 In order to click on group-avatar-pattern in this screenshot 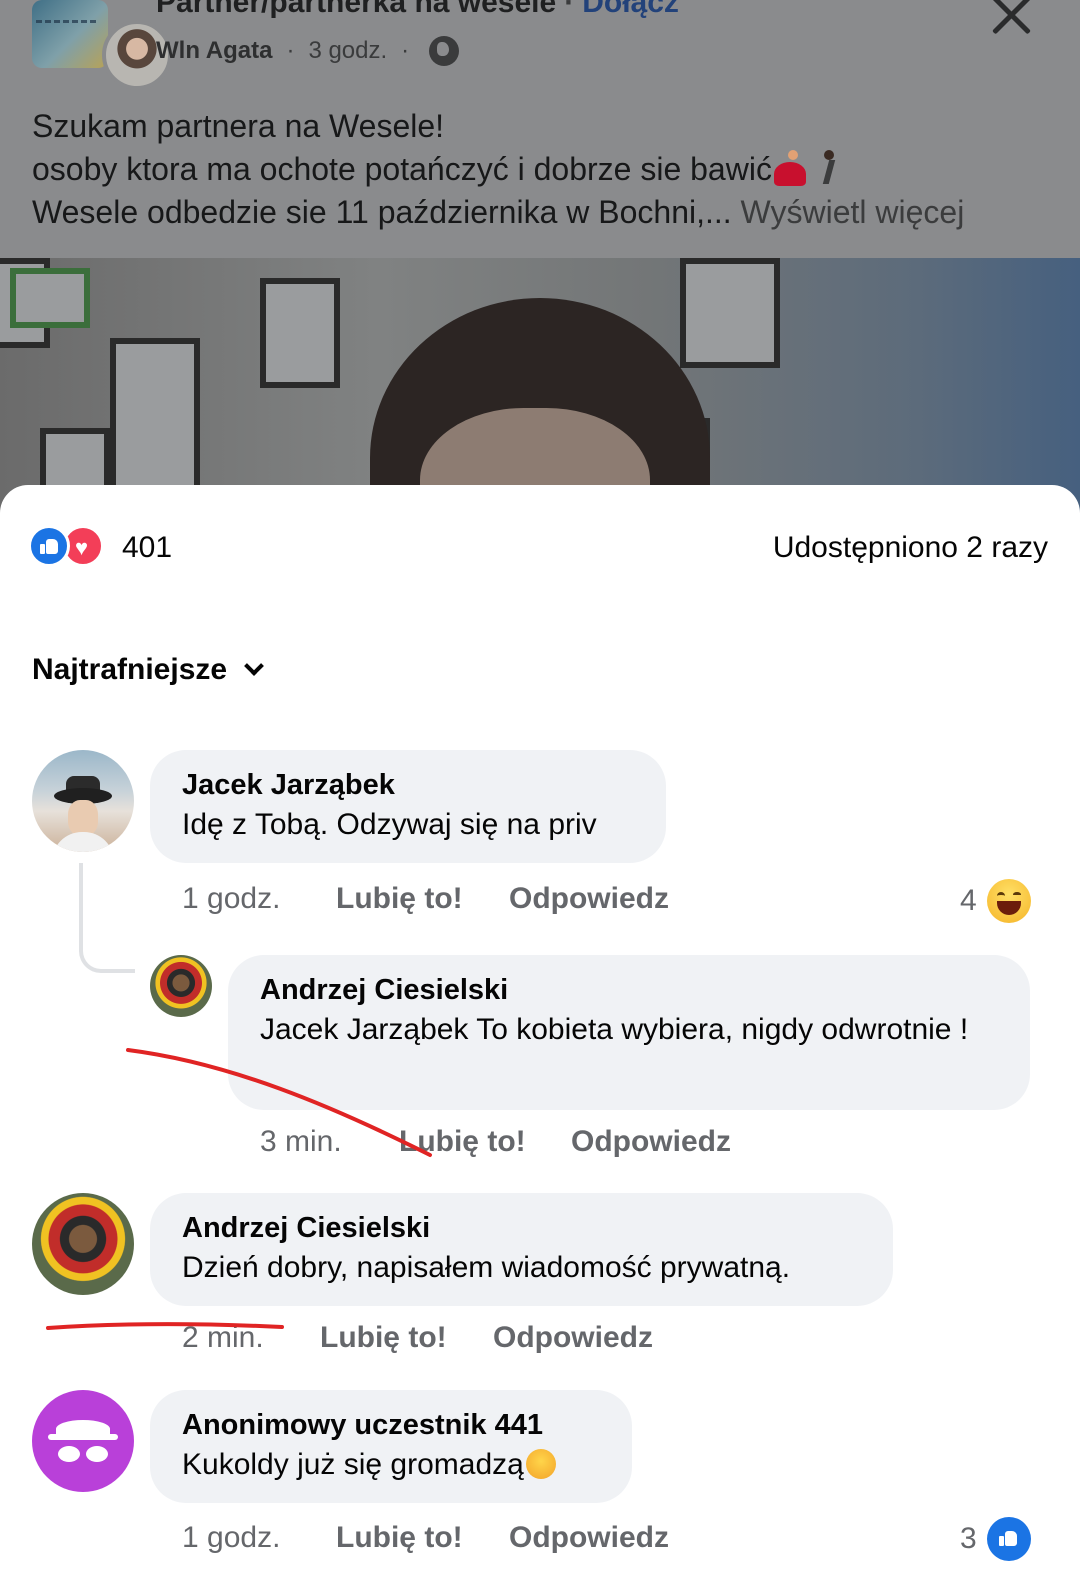, I will do `click(66, 23)`.